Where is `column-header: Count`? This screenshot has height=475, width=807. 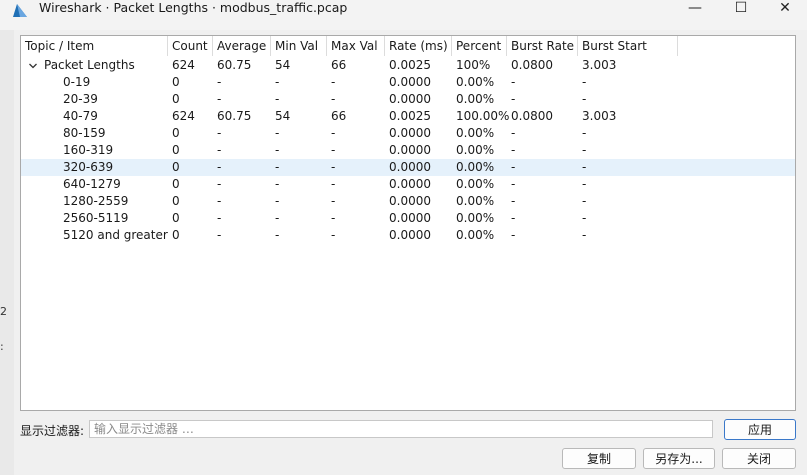 column-header: Count is located at coordinates (190, 46).